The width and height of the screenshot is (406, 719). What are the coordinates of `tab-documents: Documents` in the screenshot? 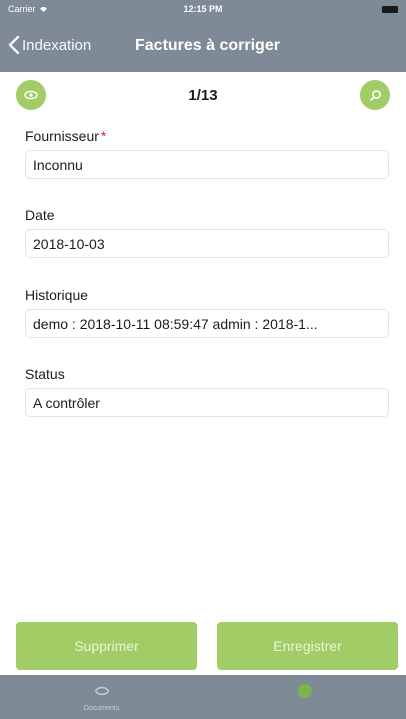 It's located at (101, 697).